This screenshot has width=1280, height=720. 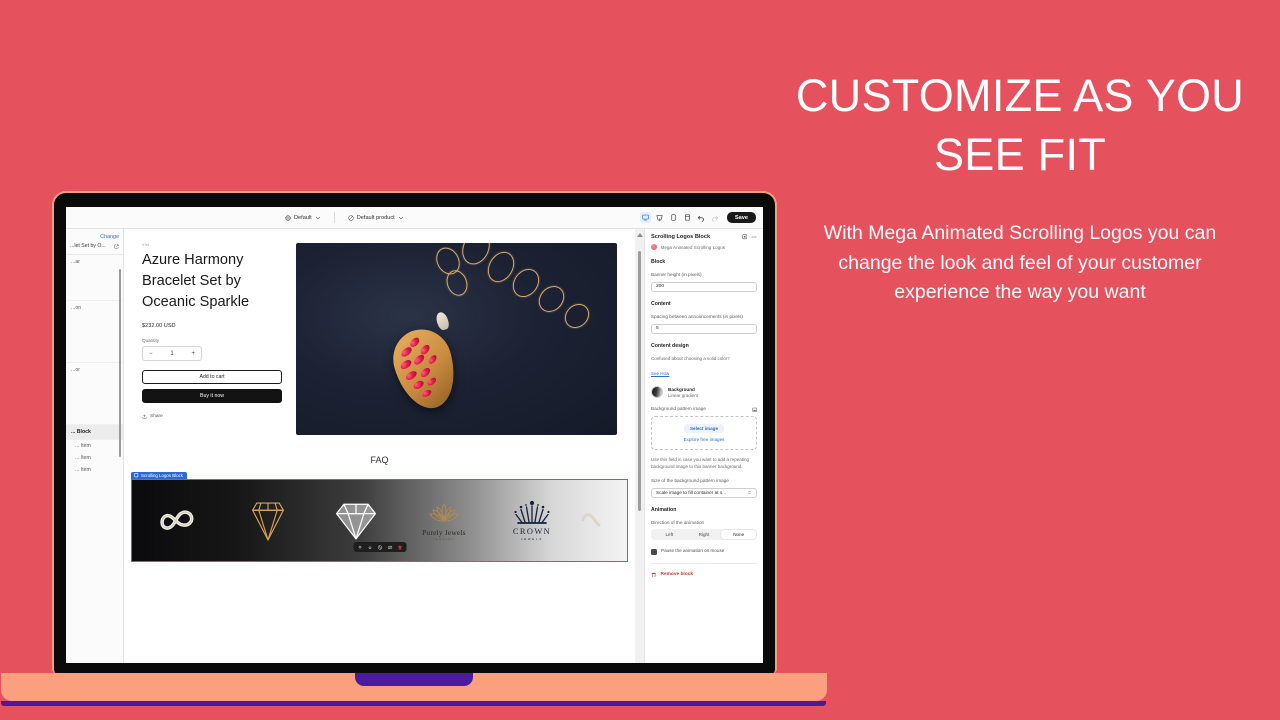 What do you see at coordinates (704, 575) in the screenshot?
I see `remove-block-button: Remove block` at bounding box center [704, 575].